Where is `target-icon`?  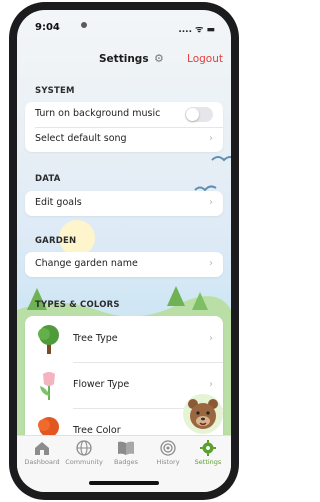
target-icon is located at coordinates (168, 448).